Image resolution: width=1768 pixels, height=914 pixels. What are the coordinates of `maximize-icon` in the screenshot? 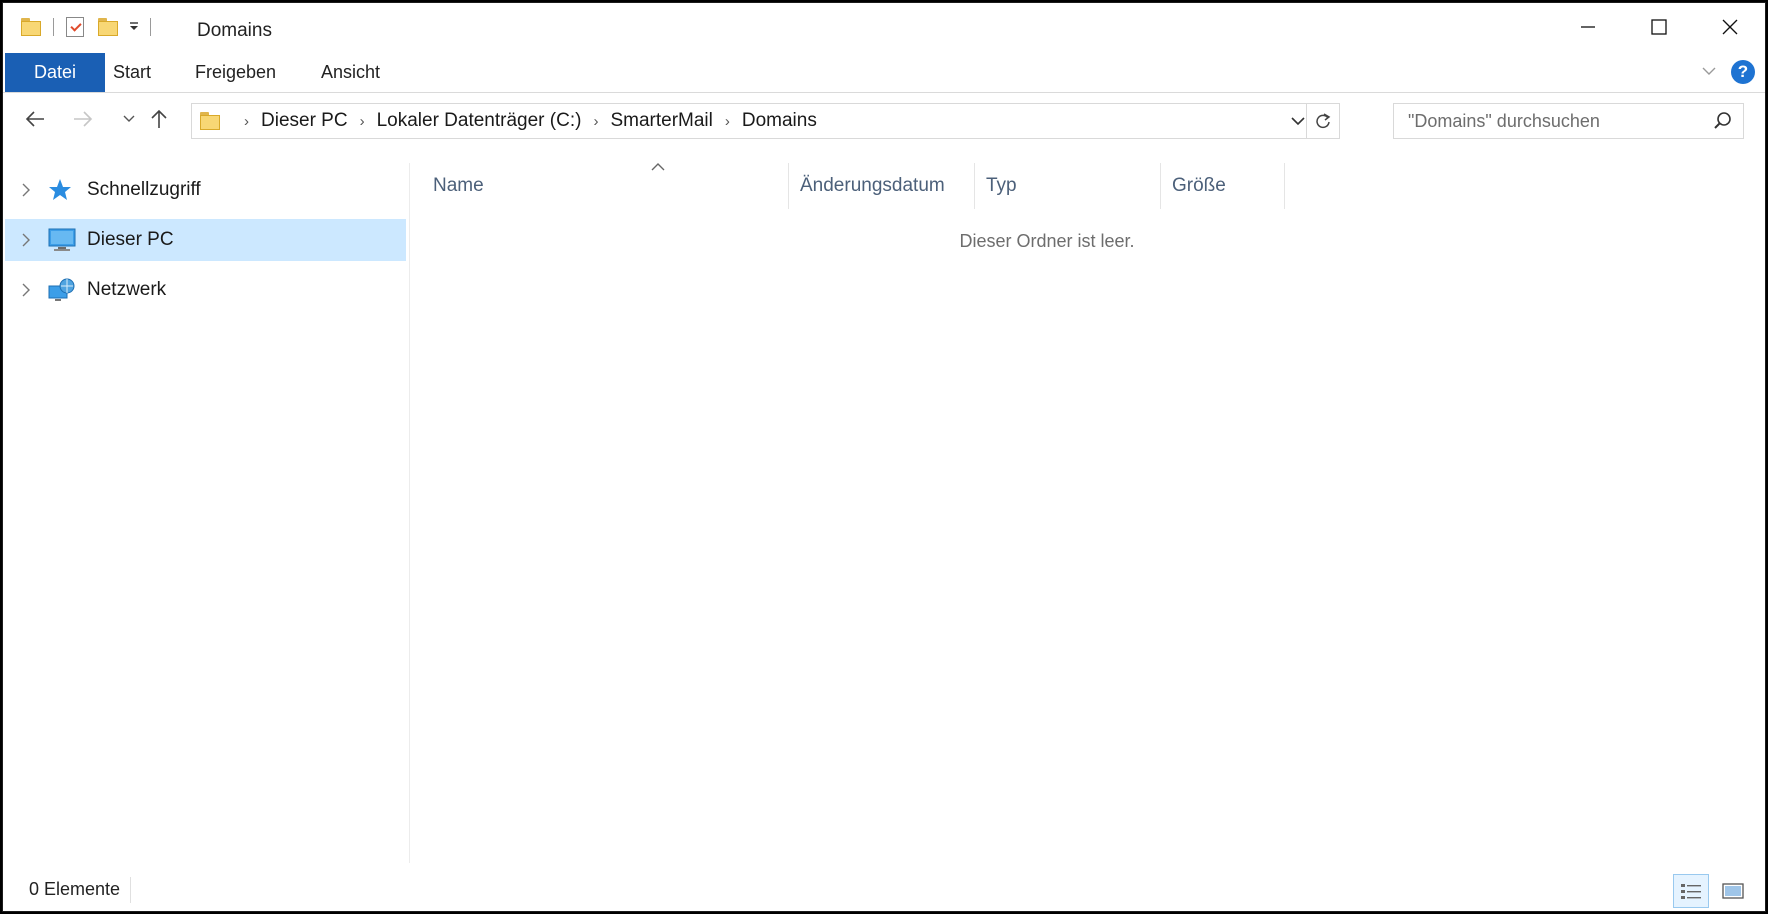 It's located at (1658, 27).